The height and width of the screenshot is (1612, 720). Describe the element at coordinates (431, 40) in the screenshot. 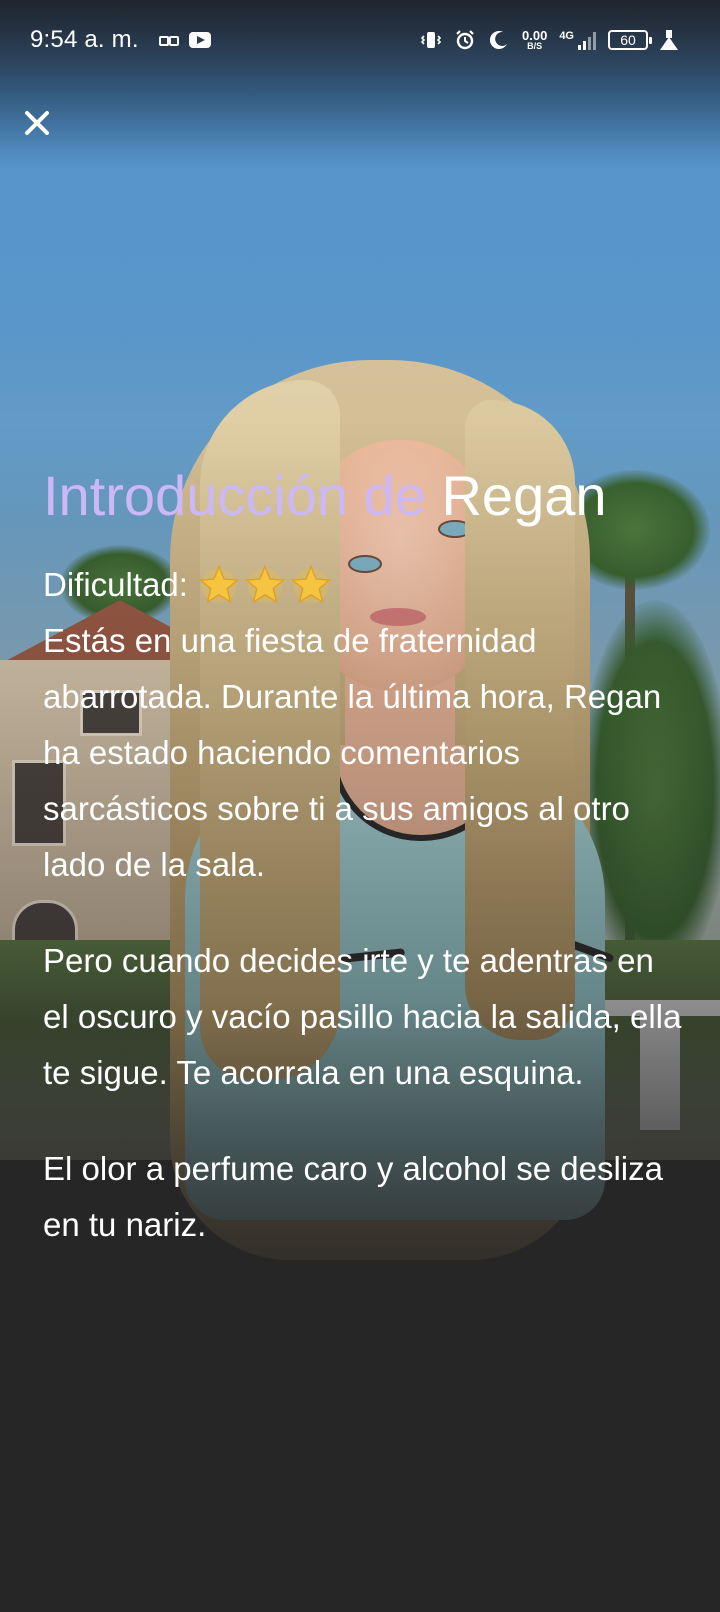

I see `vibrate-icon` at that location.